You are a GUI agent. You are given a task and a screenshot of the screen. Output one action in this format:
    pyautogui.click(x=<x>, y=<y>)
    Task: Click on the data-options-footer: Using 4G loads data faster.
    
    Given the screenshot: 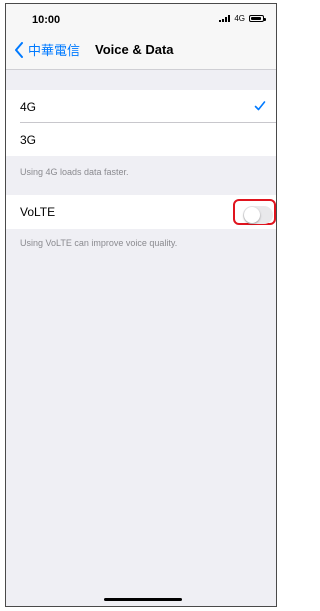 What is the action you would take?
    pyautogui.click(x=74, y=172)
    